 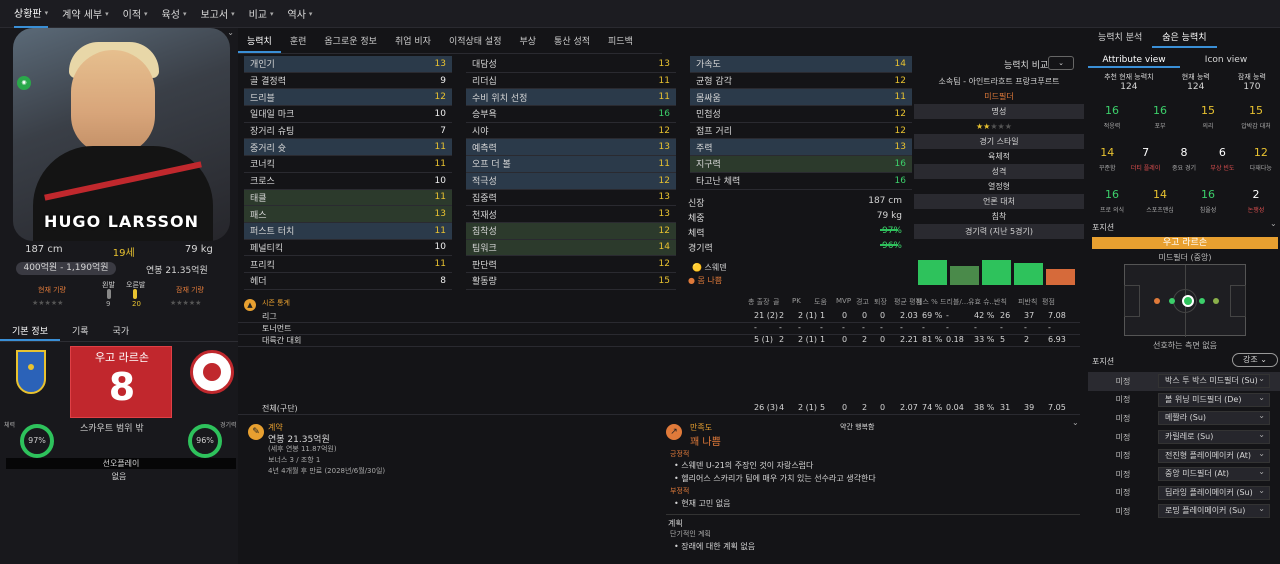 I want to click on nav-1: 계약 세부 ▾, so click(x=85, y=14).